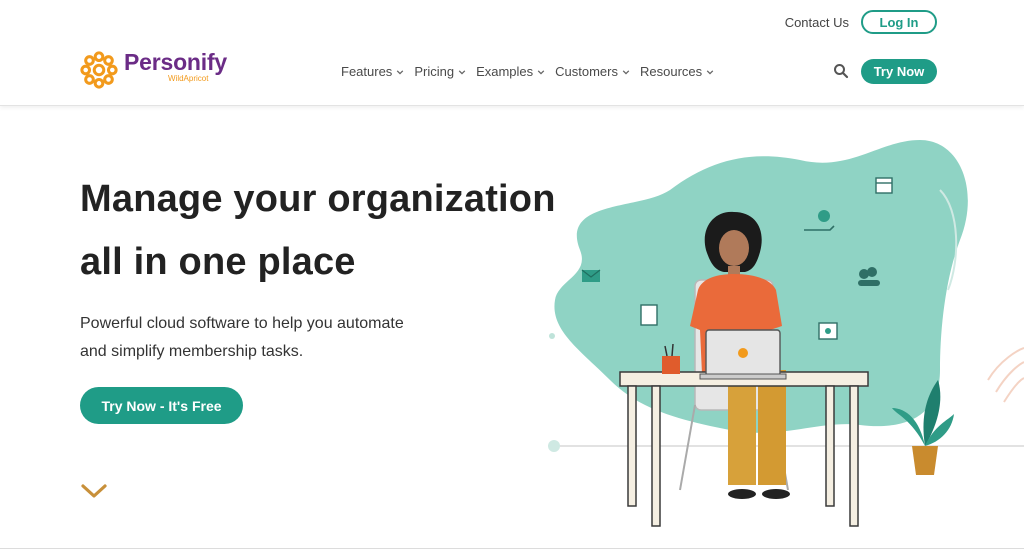  I want to click on invoice-icon, so click(649, 315).